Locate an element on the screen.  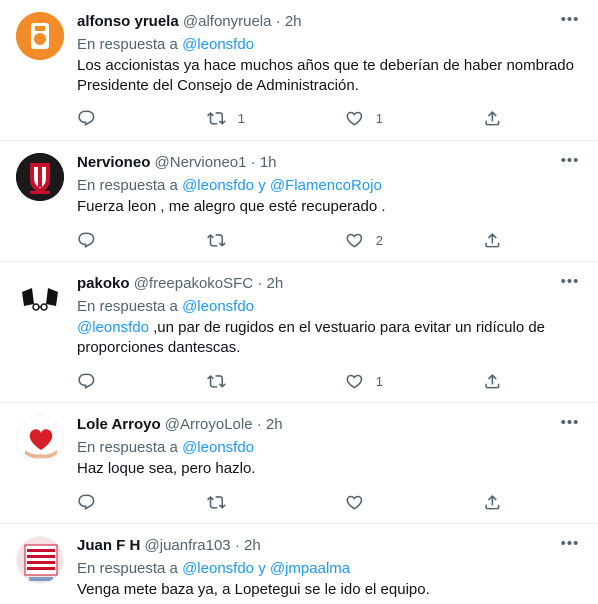
display-name: Lole Arroyo is located at coordinates (119, 424).